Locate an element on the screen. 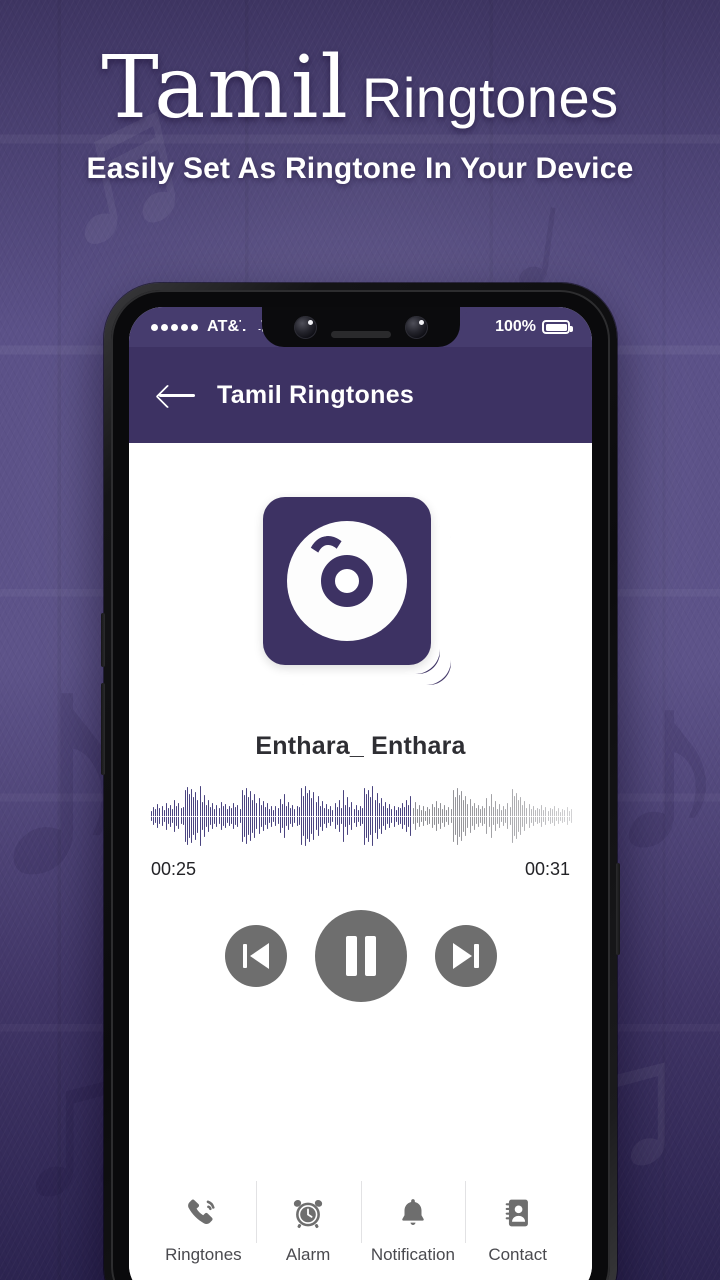  action-contact: Contact is located at coordinates (517, 1221).